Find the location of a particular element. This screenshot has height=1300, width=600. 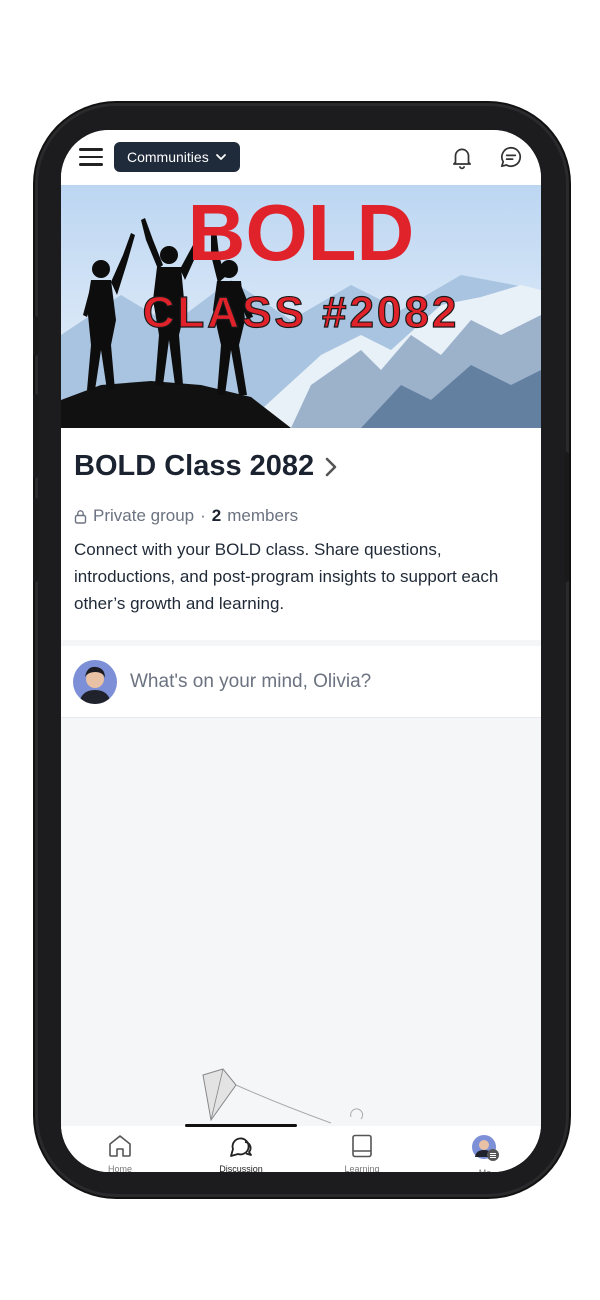

nav-home-label: Home is located at coordinates (119, 1168).